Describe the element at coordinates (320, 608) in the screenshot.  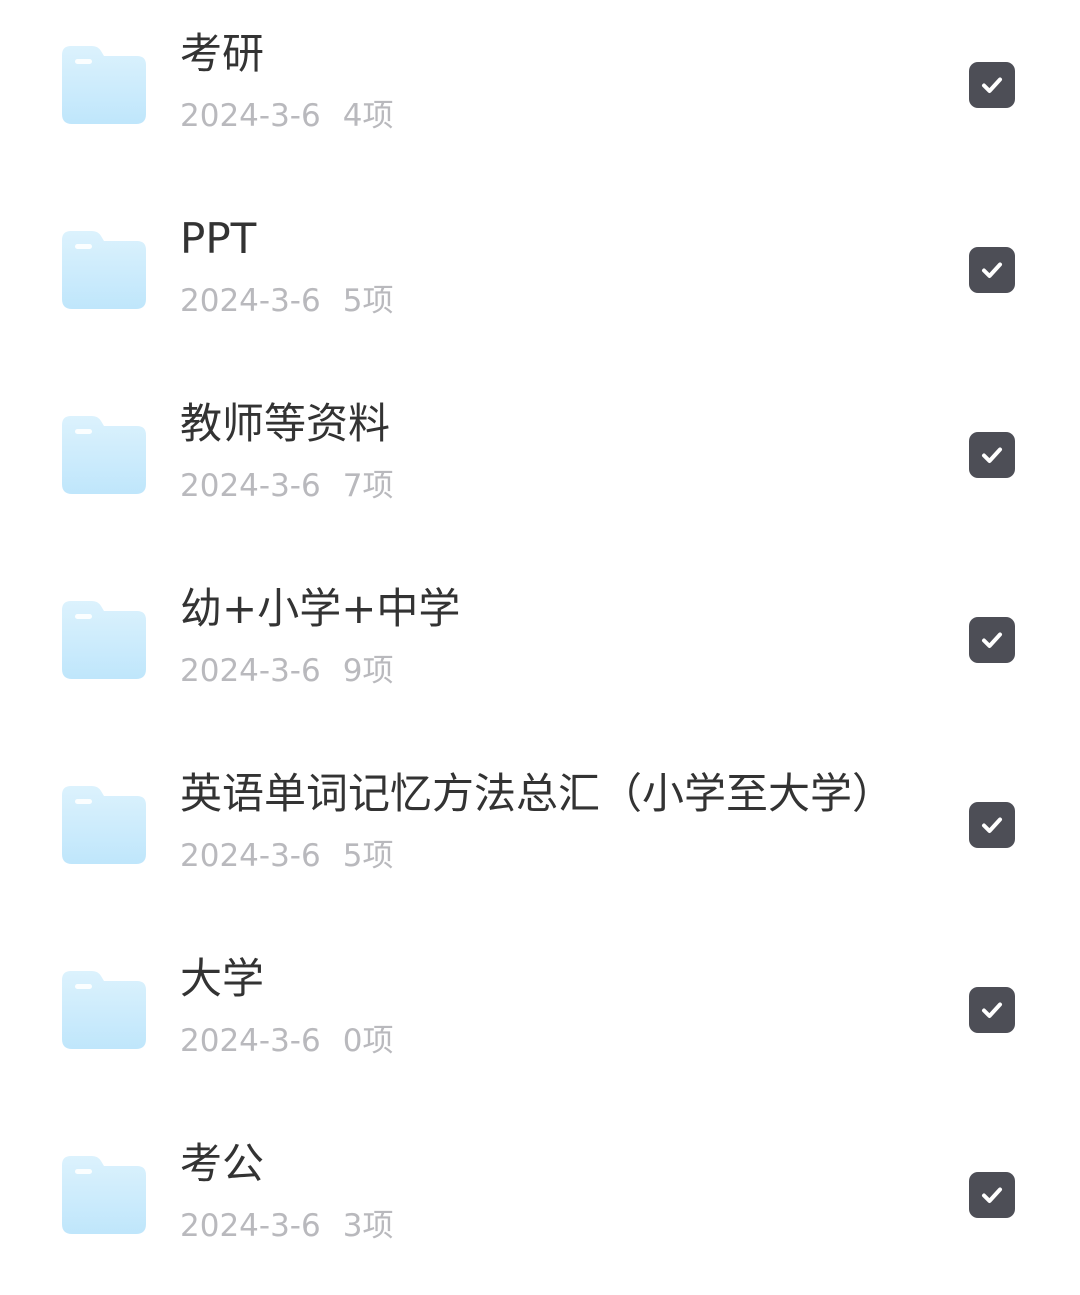
I see `folder-name: 幼+小学+中学` at that location.